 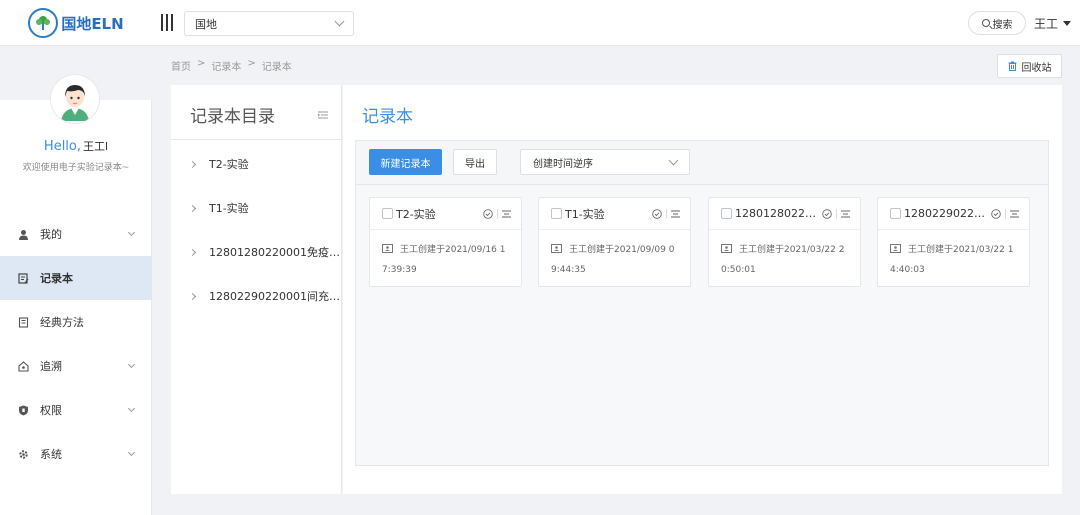 What do you see at coordinates (92, 23) in the screenshot?
I see `logo-text: 国地ELN` at bounding box center [92, 23].